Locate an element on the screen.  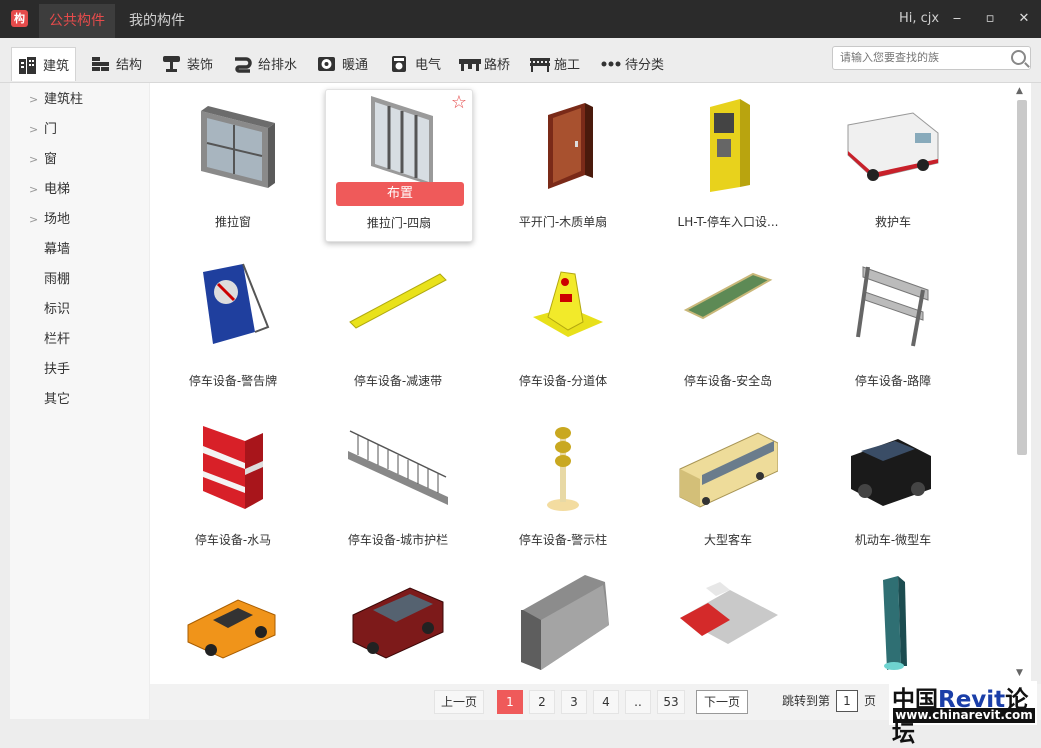
bridge-icon is located at coordinates (470, 64).